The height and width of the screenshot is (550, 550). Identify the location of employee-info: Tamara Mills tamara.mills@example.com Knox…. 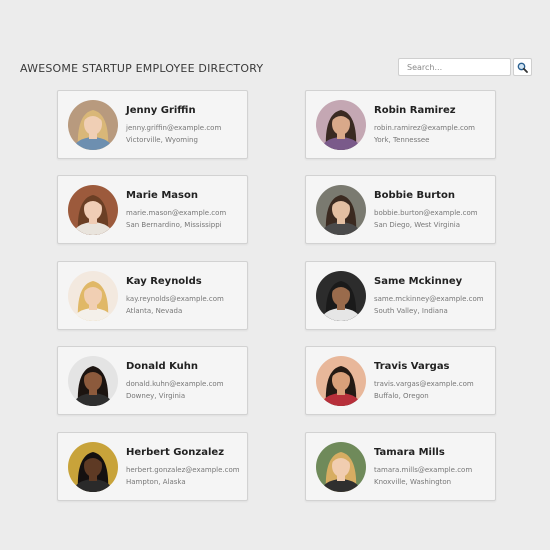
(432, 467).